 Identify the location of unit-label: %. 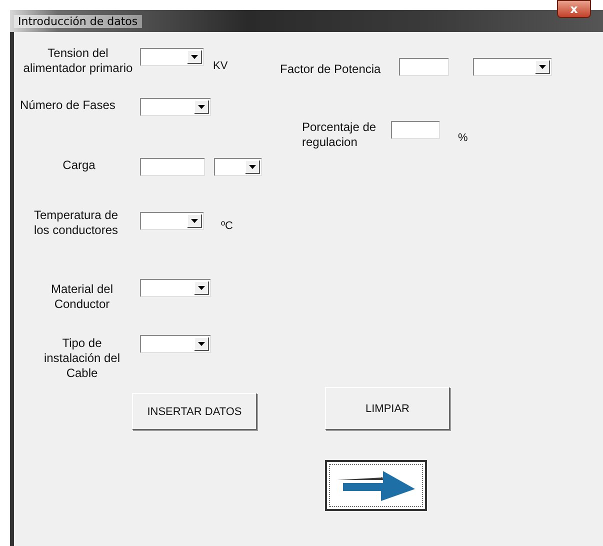
(463, 138).